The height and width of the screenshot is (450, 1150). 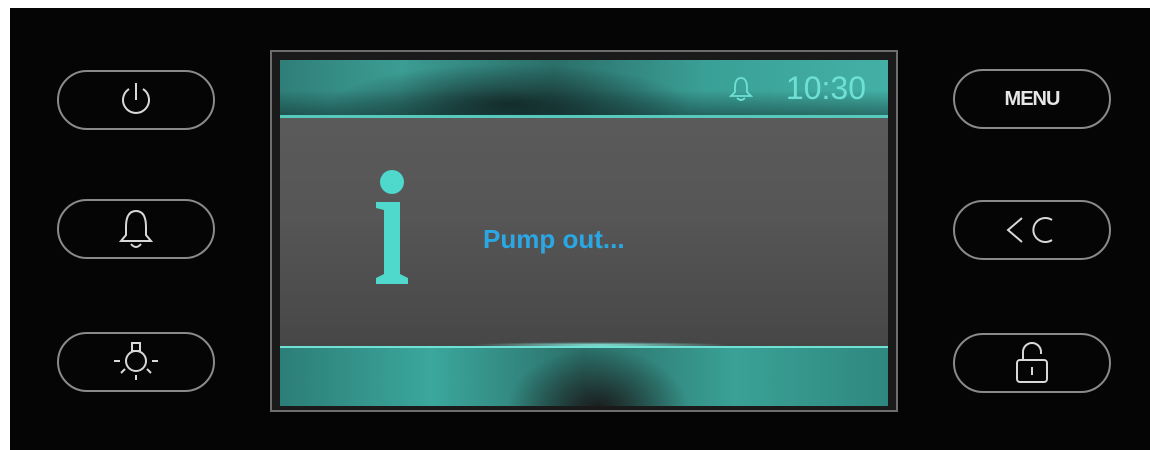 I want to click on alarm-button, so click(x=136, y=229).